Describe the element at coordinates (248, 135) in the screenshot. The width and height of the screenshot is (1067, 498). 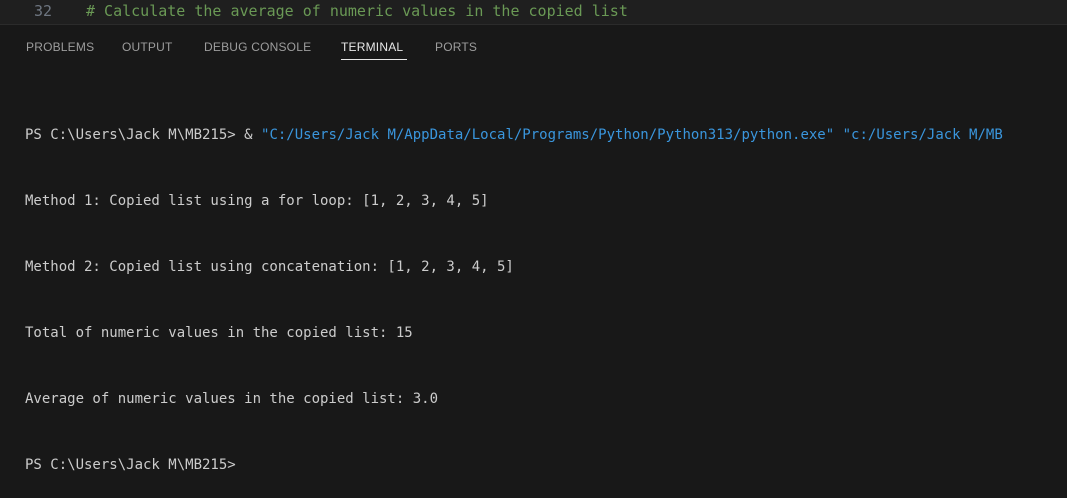
I see `command-operator: &` at that location.